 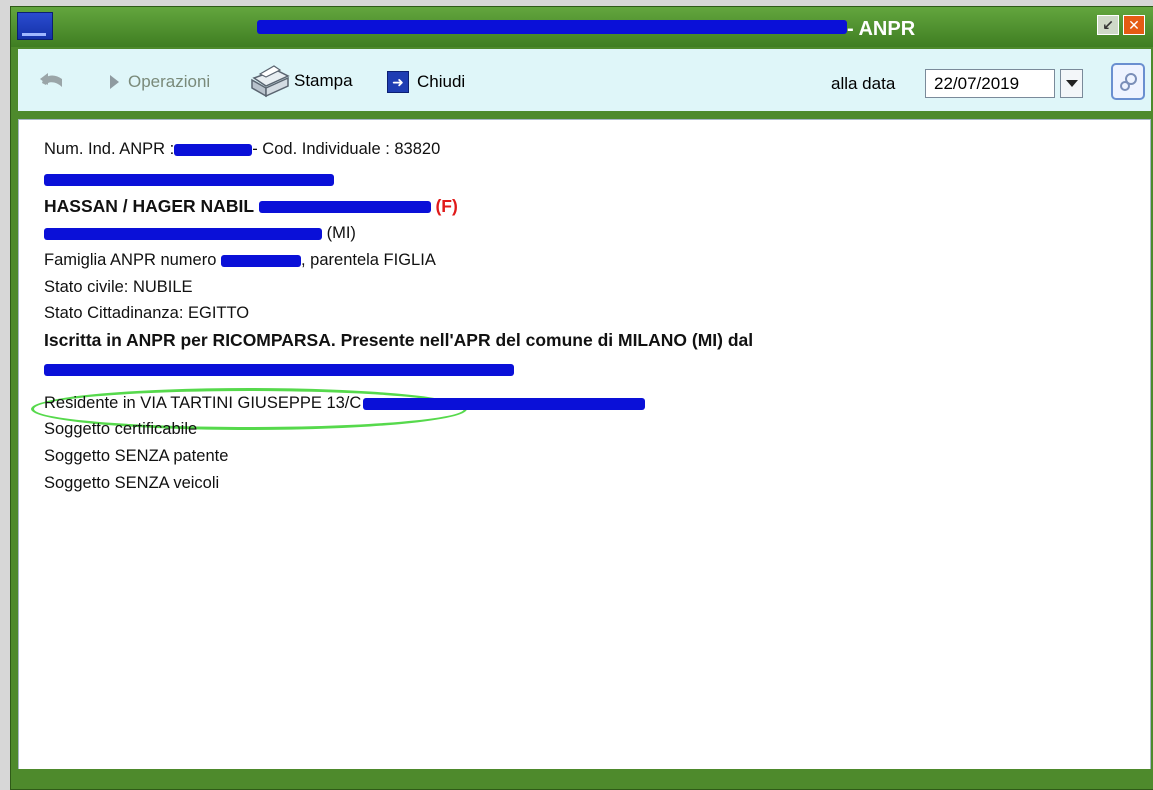 I want to click on birth-line: (MI), so click(x=200, y=233).